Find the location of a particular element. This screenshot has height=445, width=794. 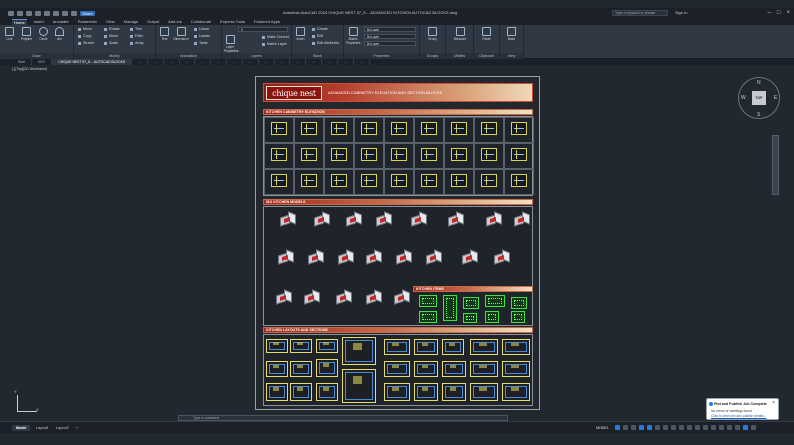

text-button: Text is located at coordinates (164, 34).